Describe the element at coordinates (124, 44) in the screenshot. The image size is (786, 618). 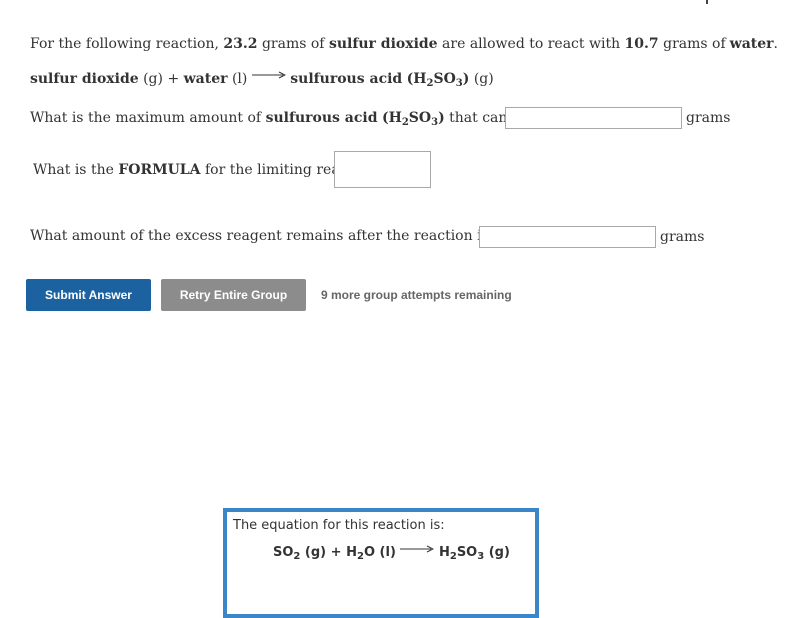
I see `intro-prefix: For the following reaction,` at that location.